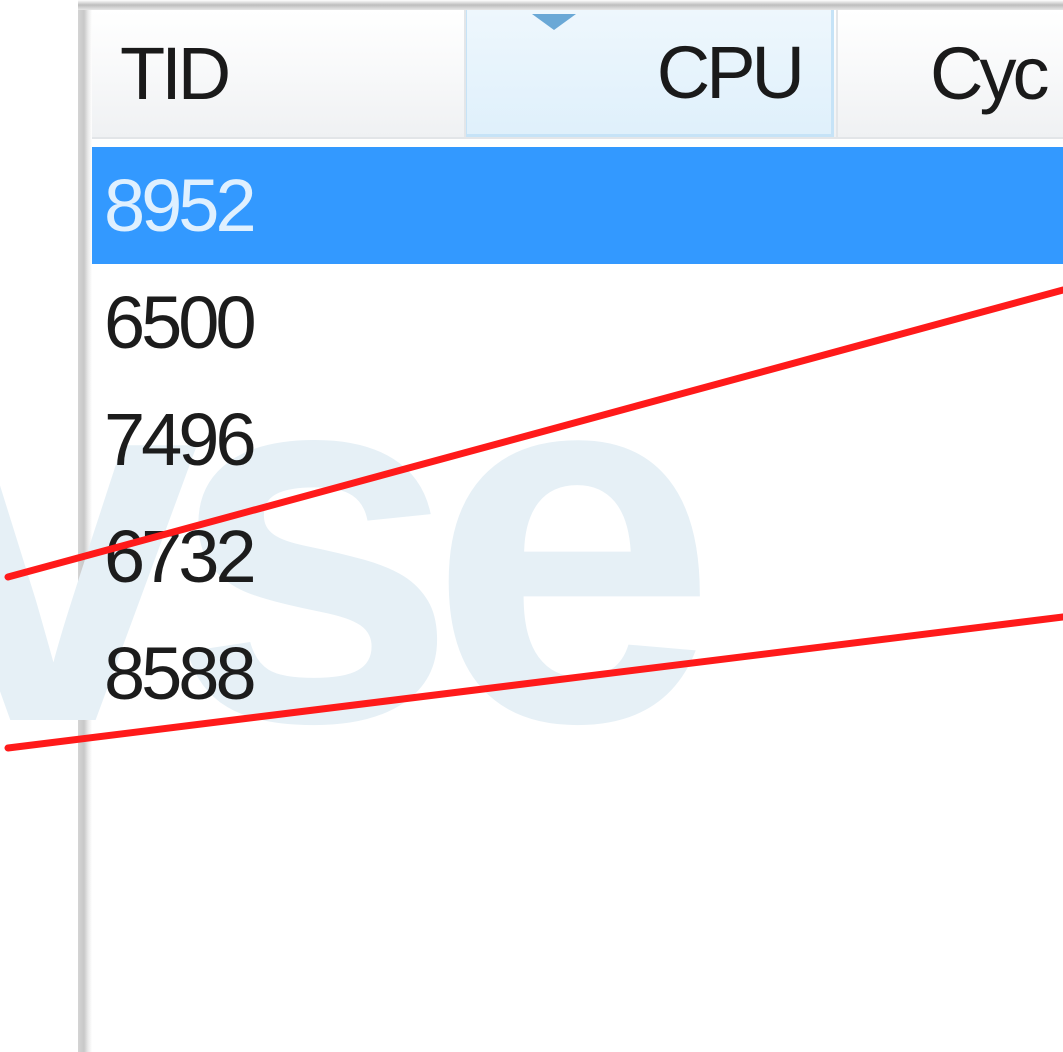 The width and height of the screenshot is (1063, 1052). I want to click on table-row: 7496, so click(577, 439).